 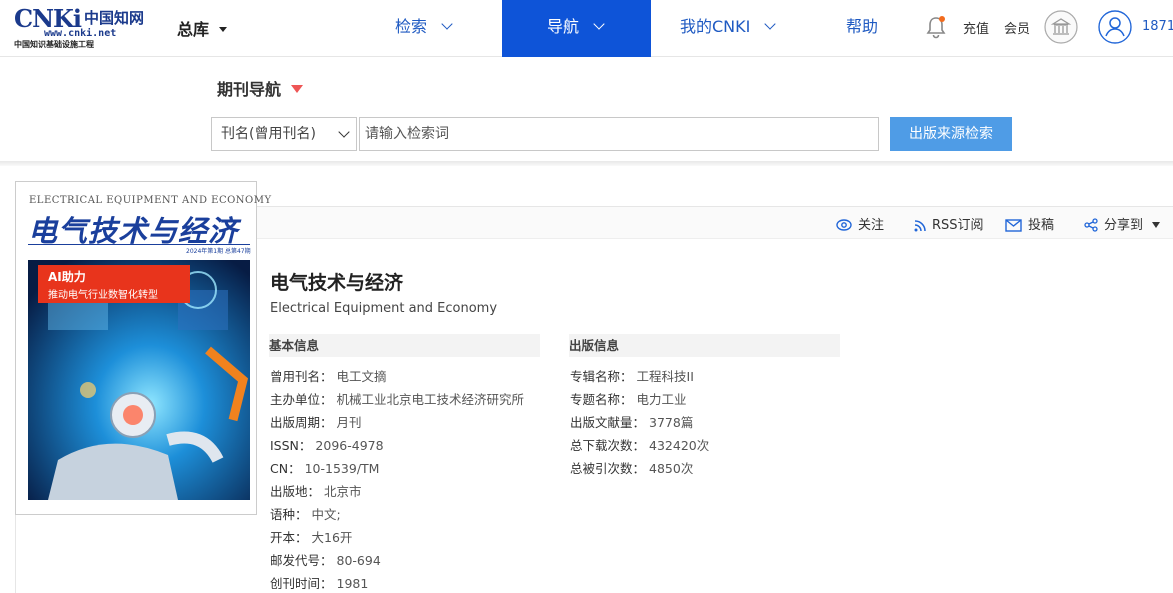 What do you see at coordinates (563, 26) in the screenshot?
I see `nav-navigation-label: 导航` at bounding box center [563, 26].